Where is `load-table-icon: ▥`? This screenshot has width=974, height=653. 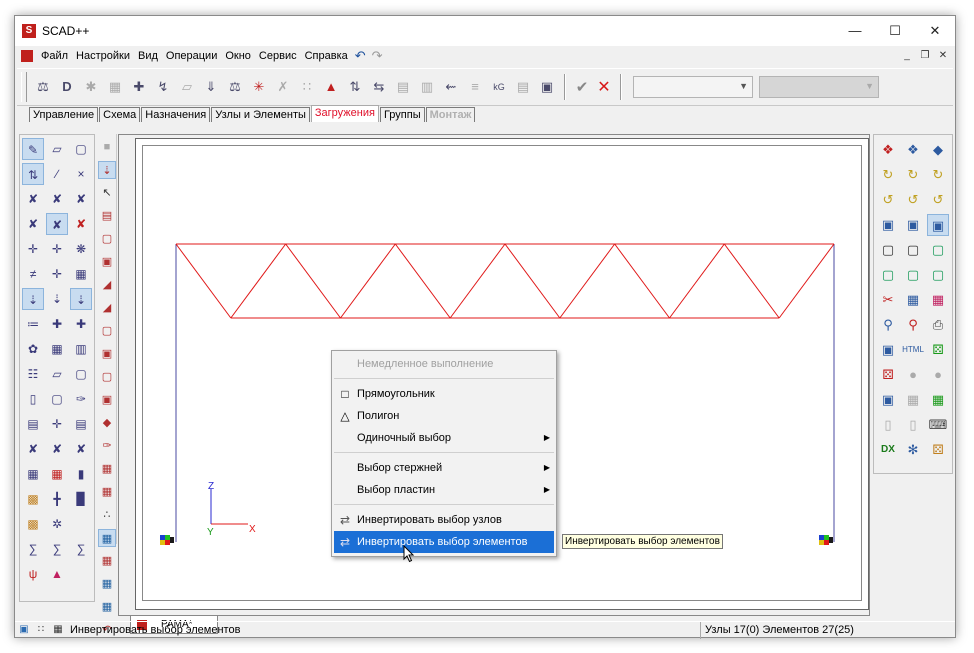
load-table-icon: ▥ is located at coordinates (427, 87).